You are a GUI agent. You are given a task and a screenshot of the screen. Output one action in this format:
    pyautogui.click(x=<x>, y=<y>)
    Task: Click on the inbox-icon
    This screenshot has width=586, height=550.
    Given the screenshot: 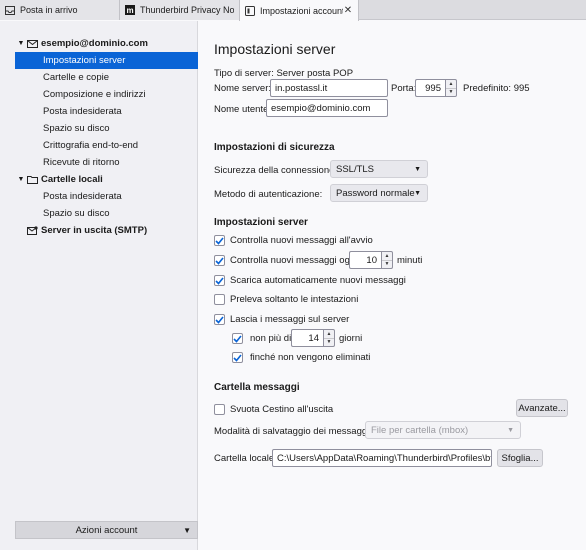 What is the action you would take?
    pyautogui.click(x=10, y=10)
    